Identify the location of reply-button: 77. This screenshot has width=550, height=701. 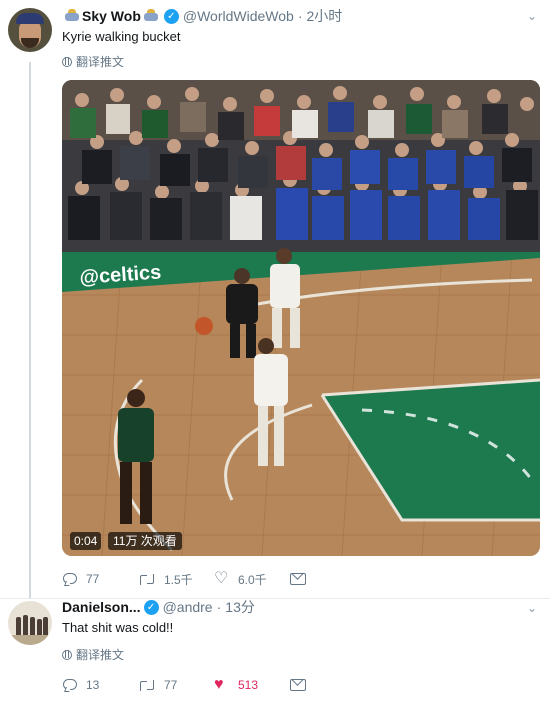
(100, 579).